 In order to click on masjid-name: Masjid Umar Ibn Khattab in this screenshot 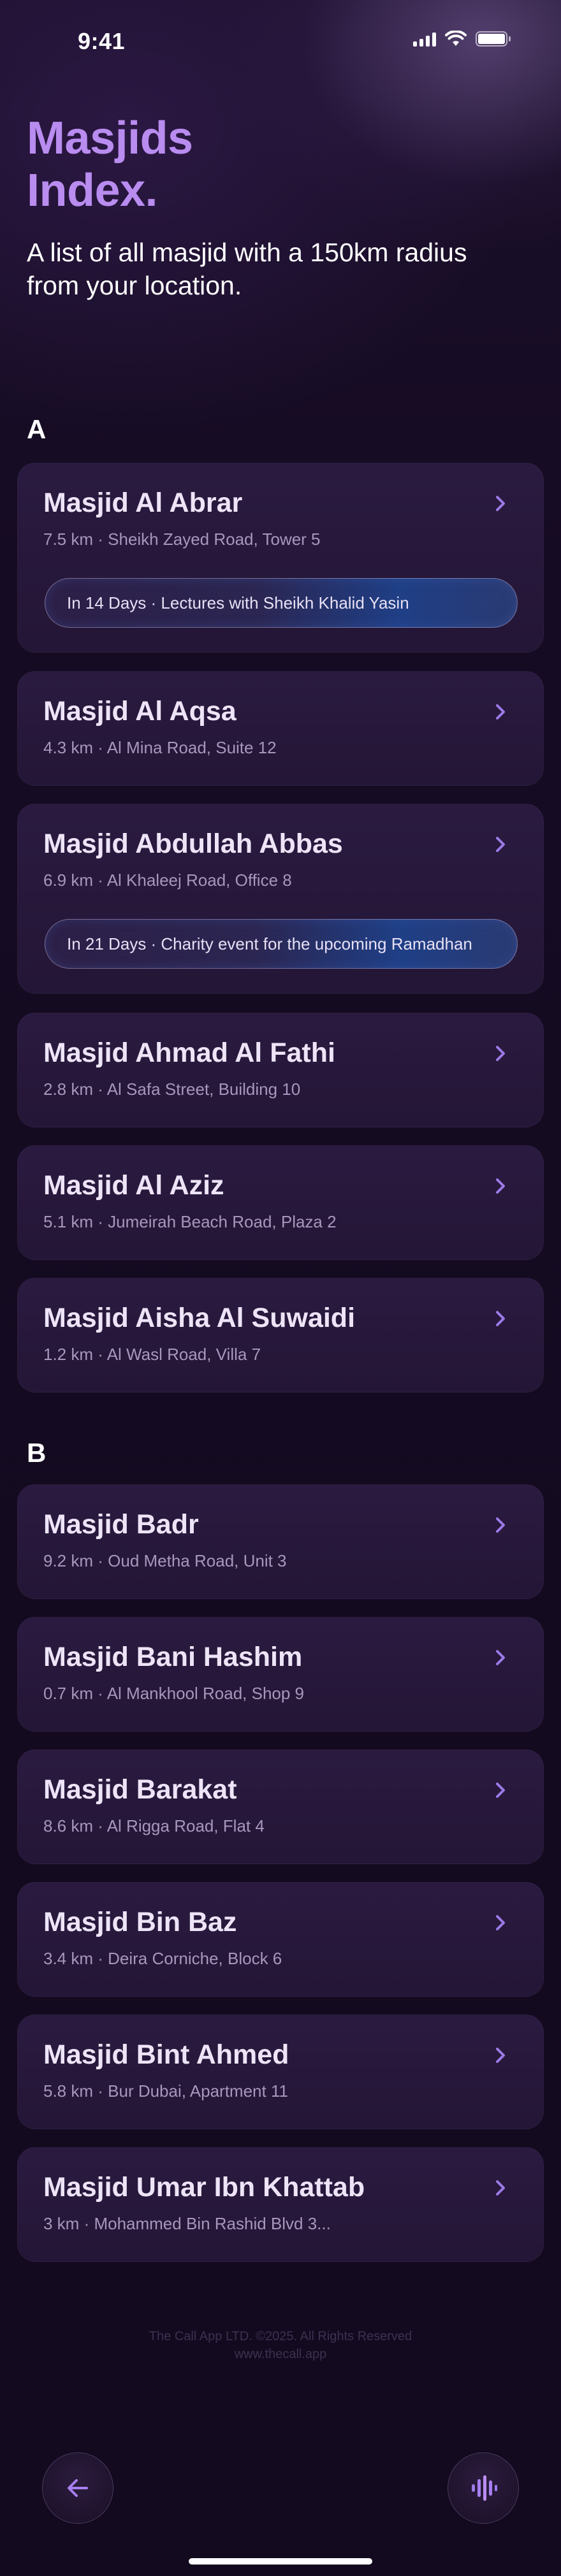, I will do `click(204, 2187)`.